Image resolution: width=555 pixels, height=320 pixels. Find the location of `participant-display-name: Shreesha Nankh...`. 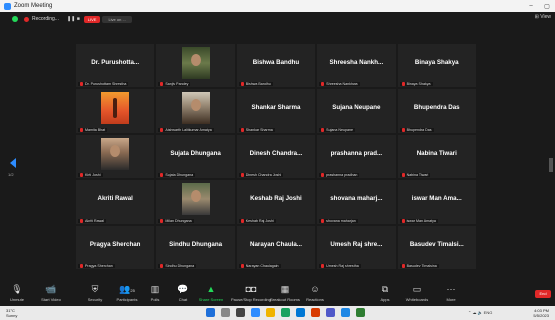

participant-display-name: Shreesha Nankh... is located at coordinates (356, 62).